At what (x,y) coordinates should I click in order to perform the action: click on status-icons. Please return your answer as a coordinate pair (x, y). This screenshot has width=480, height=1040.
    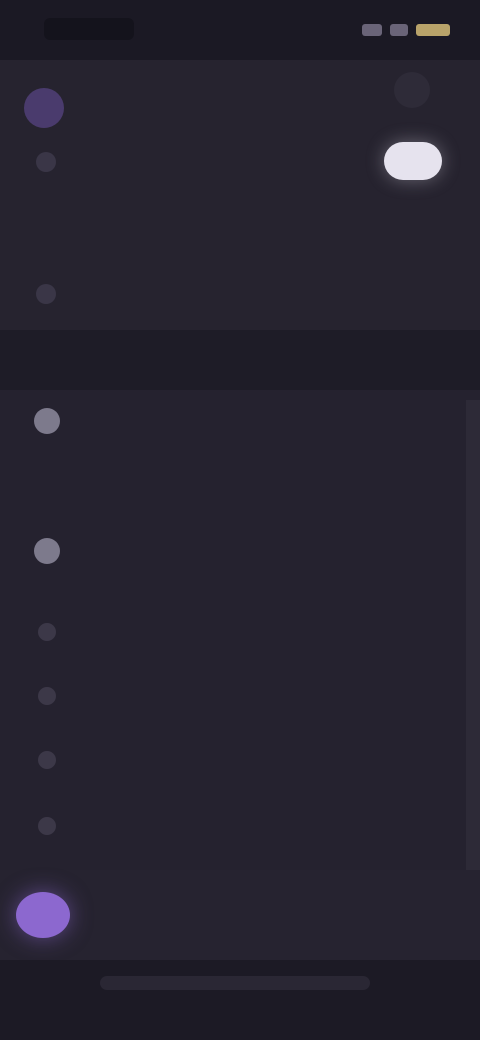
    Looking at the image, I should click on (400, 30).